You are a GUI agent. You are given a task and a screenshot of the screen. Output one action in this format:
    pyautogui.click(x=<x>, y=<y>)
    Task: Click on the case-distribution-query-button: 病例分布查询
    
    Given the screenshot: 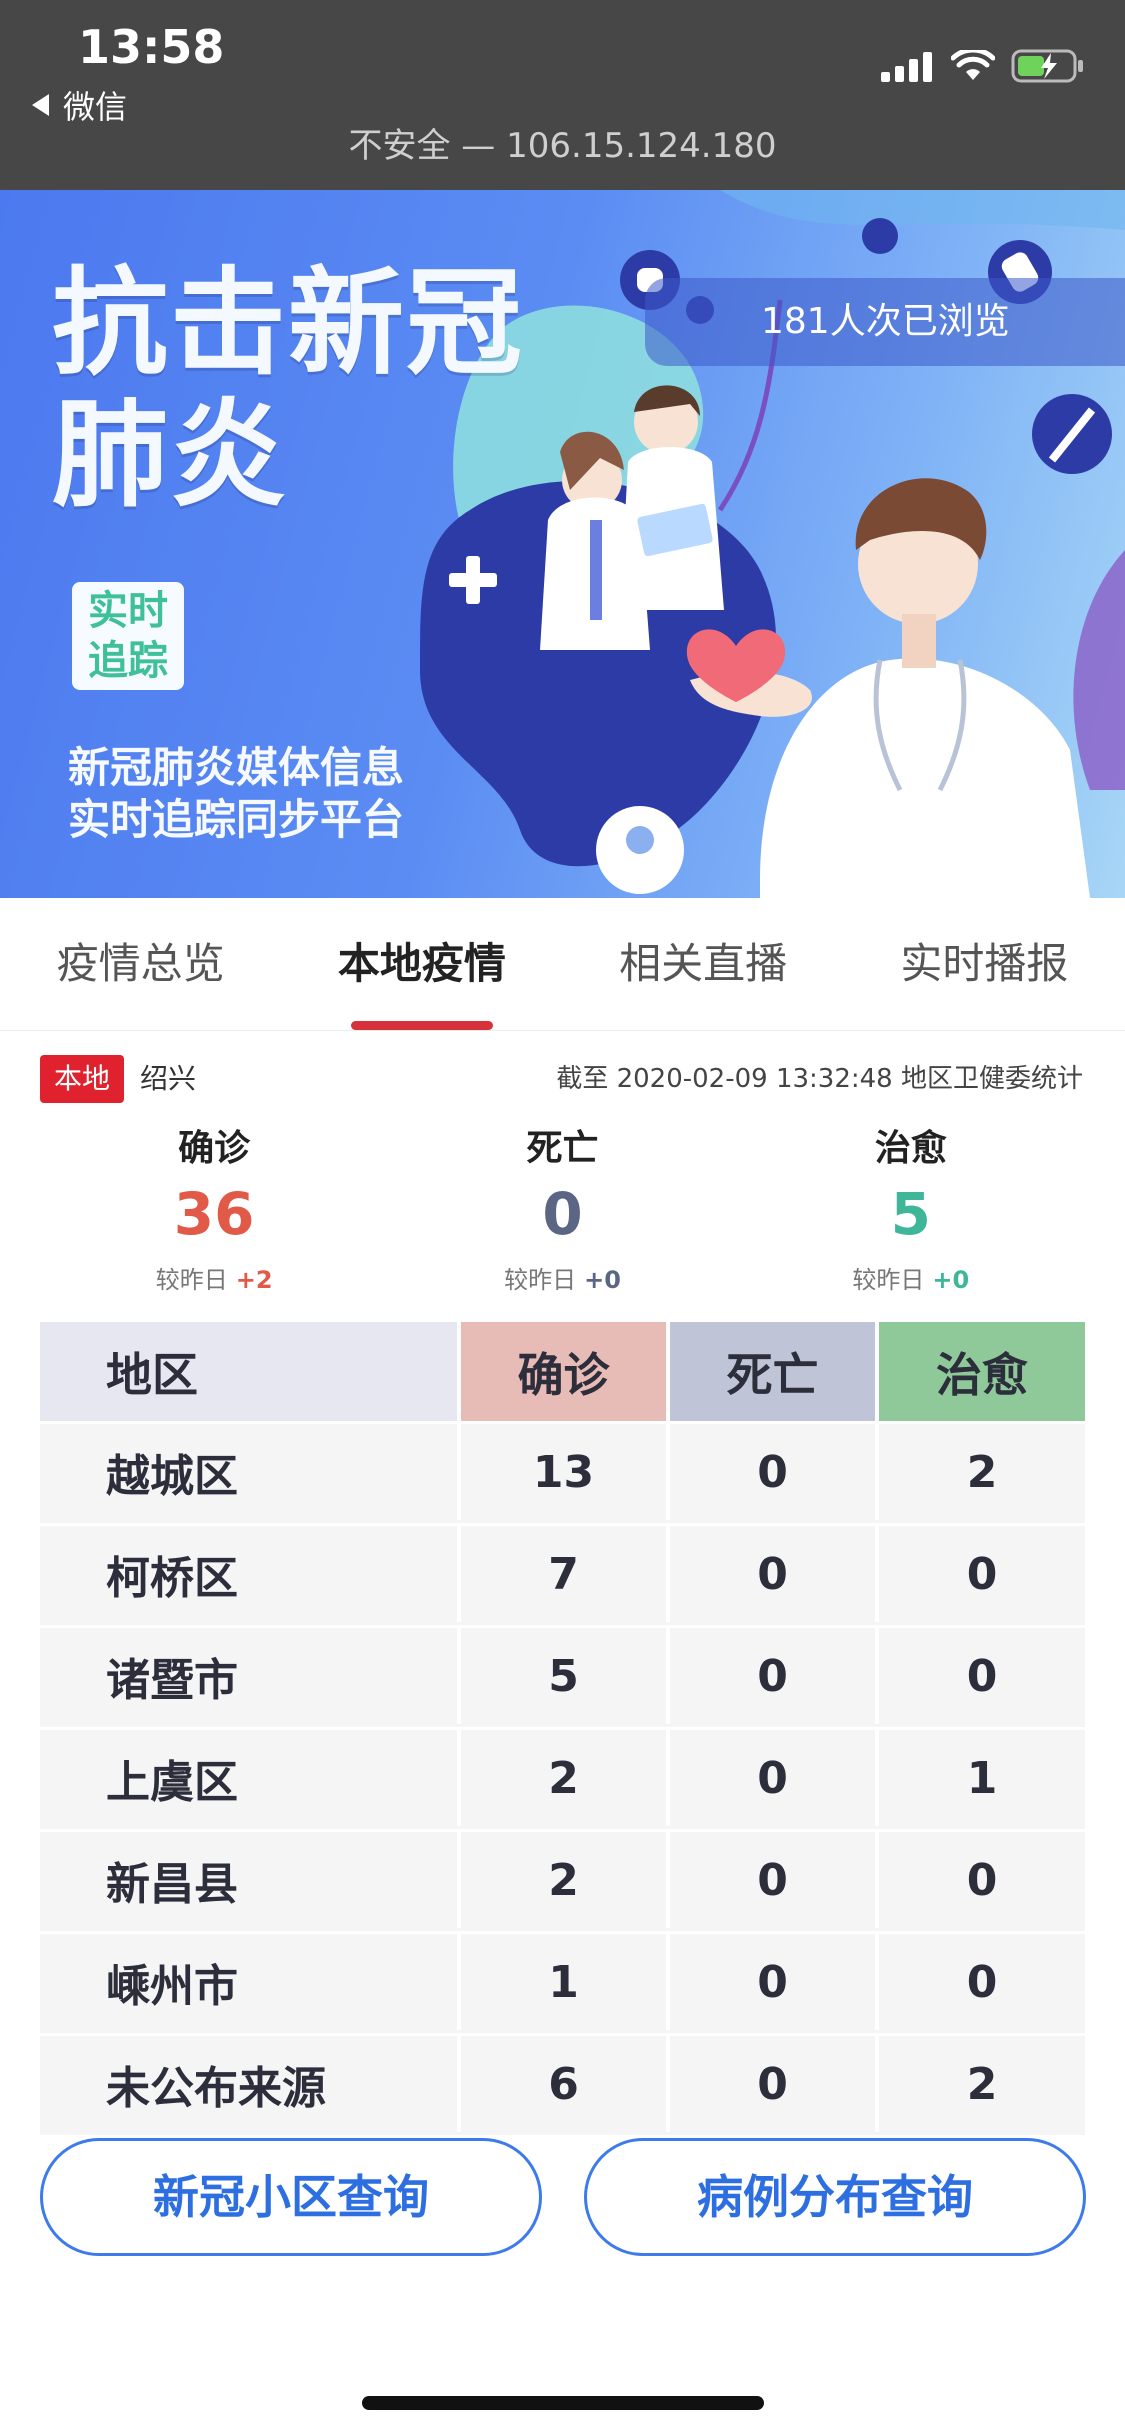 What is the action you would take?
    pyautogui.click(x=835, y=2197)
    